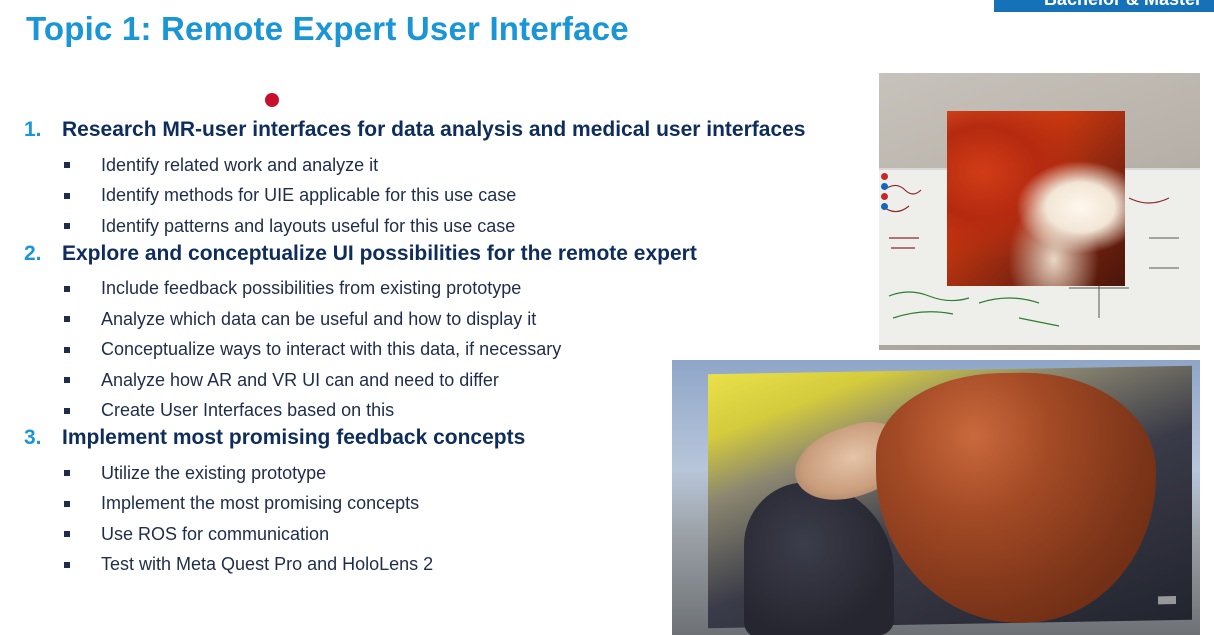  Describe the element at coordinates (1167, 600) in the screenshot. I see `watermark-icon` at that location.